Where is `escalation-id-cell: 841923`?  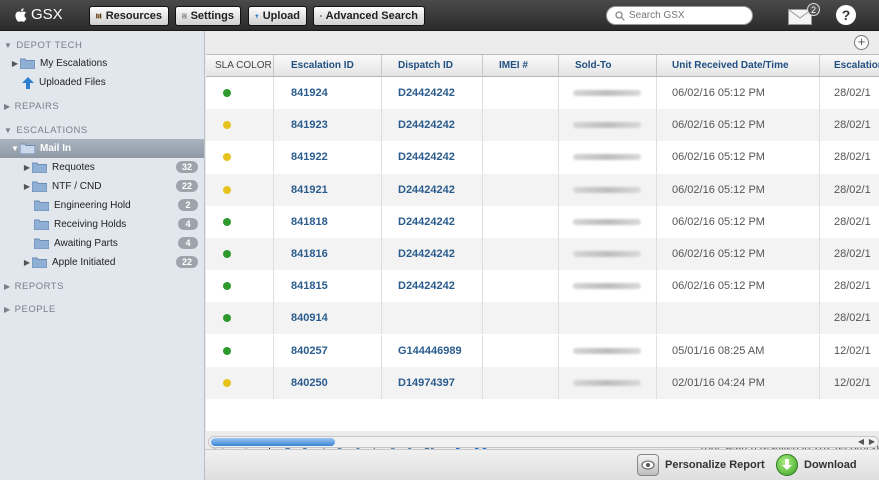 escalation-id-cell: 841923 is located at coordinates (328, 125).